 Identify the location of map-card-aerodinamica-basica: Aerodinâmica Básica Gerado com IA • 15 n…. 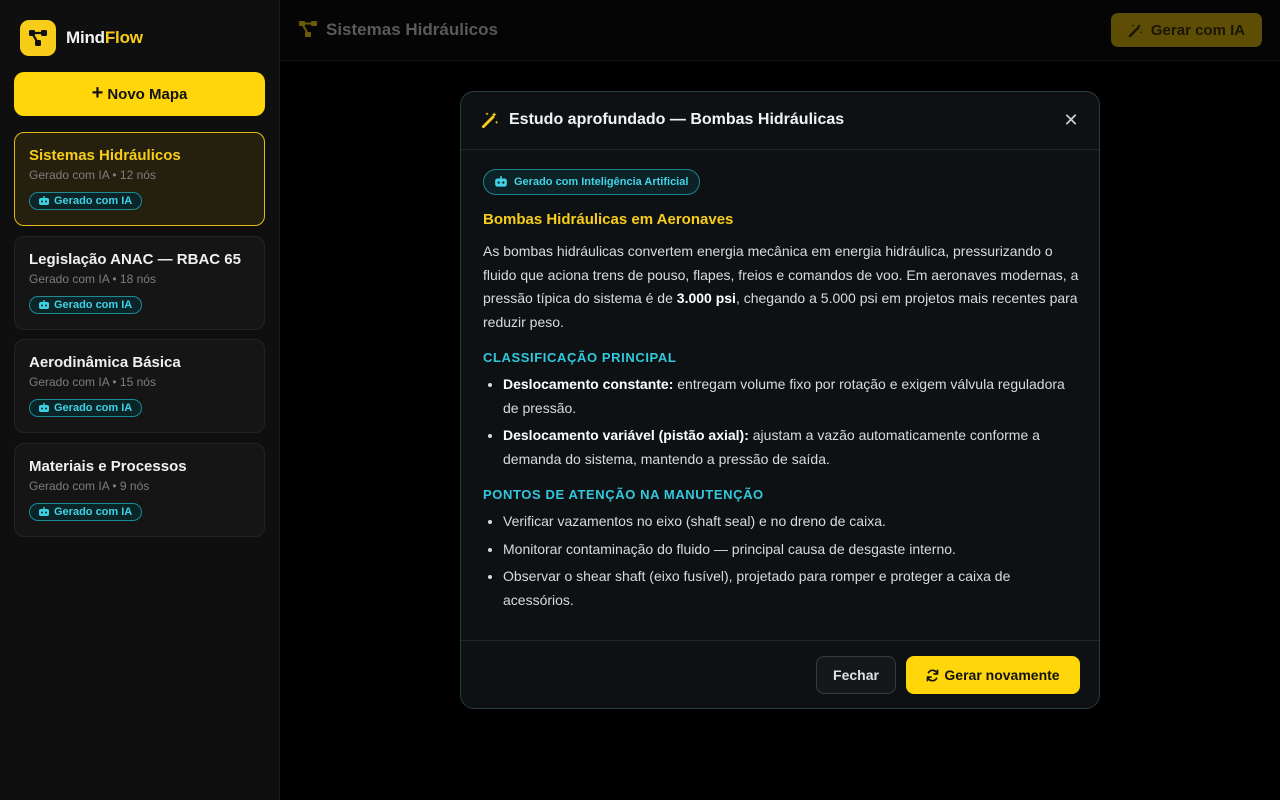
(139, 386).